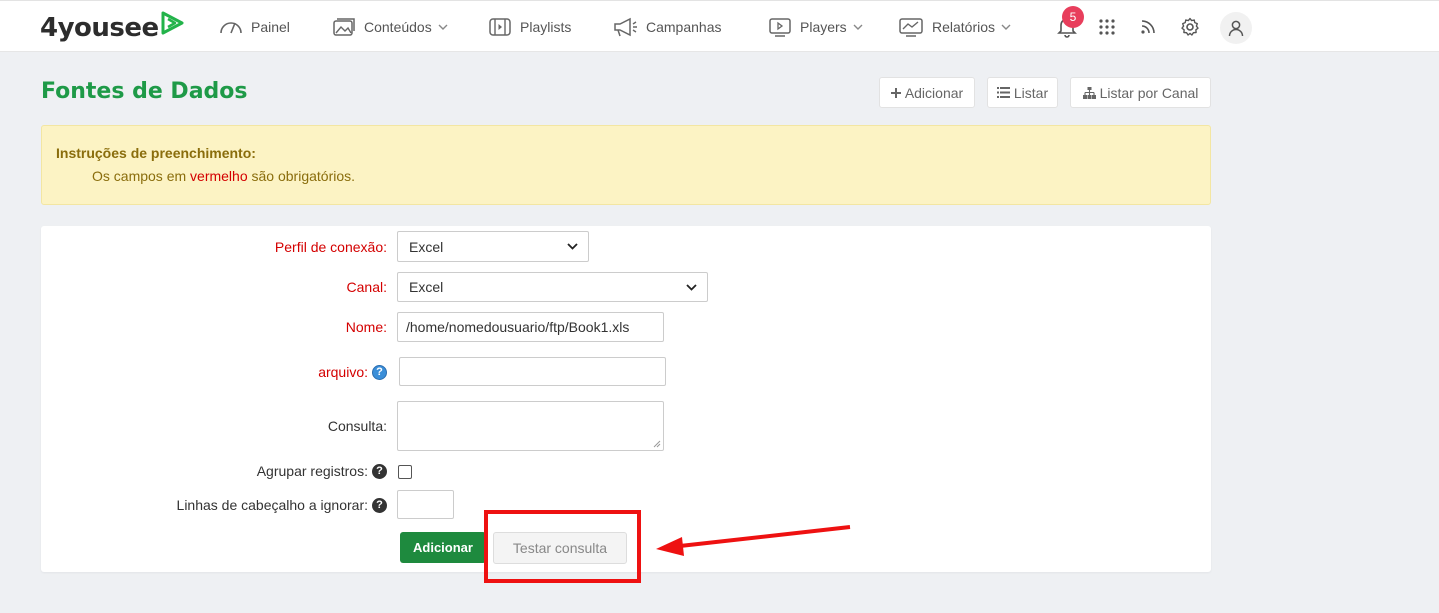 Image resolution: width=1439 pixels, height=613 pixels. I want to click on user-avatar, so click(1236, 28).